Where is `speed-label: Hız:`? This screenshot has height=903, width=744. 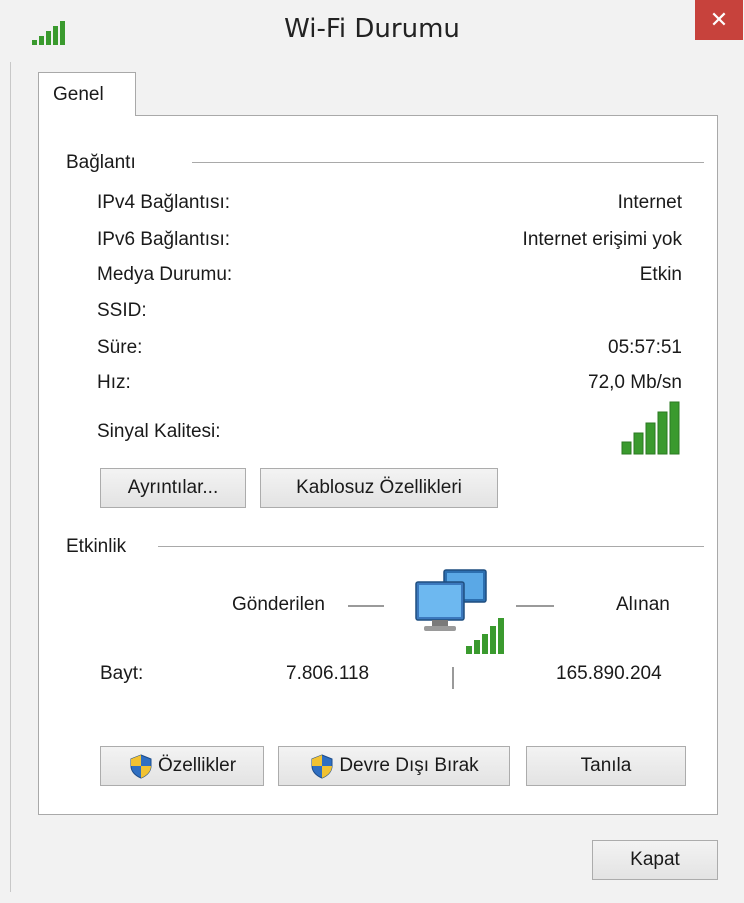
speed-label: Hız: is located at coordinates (114, 382).